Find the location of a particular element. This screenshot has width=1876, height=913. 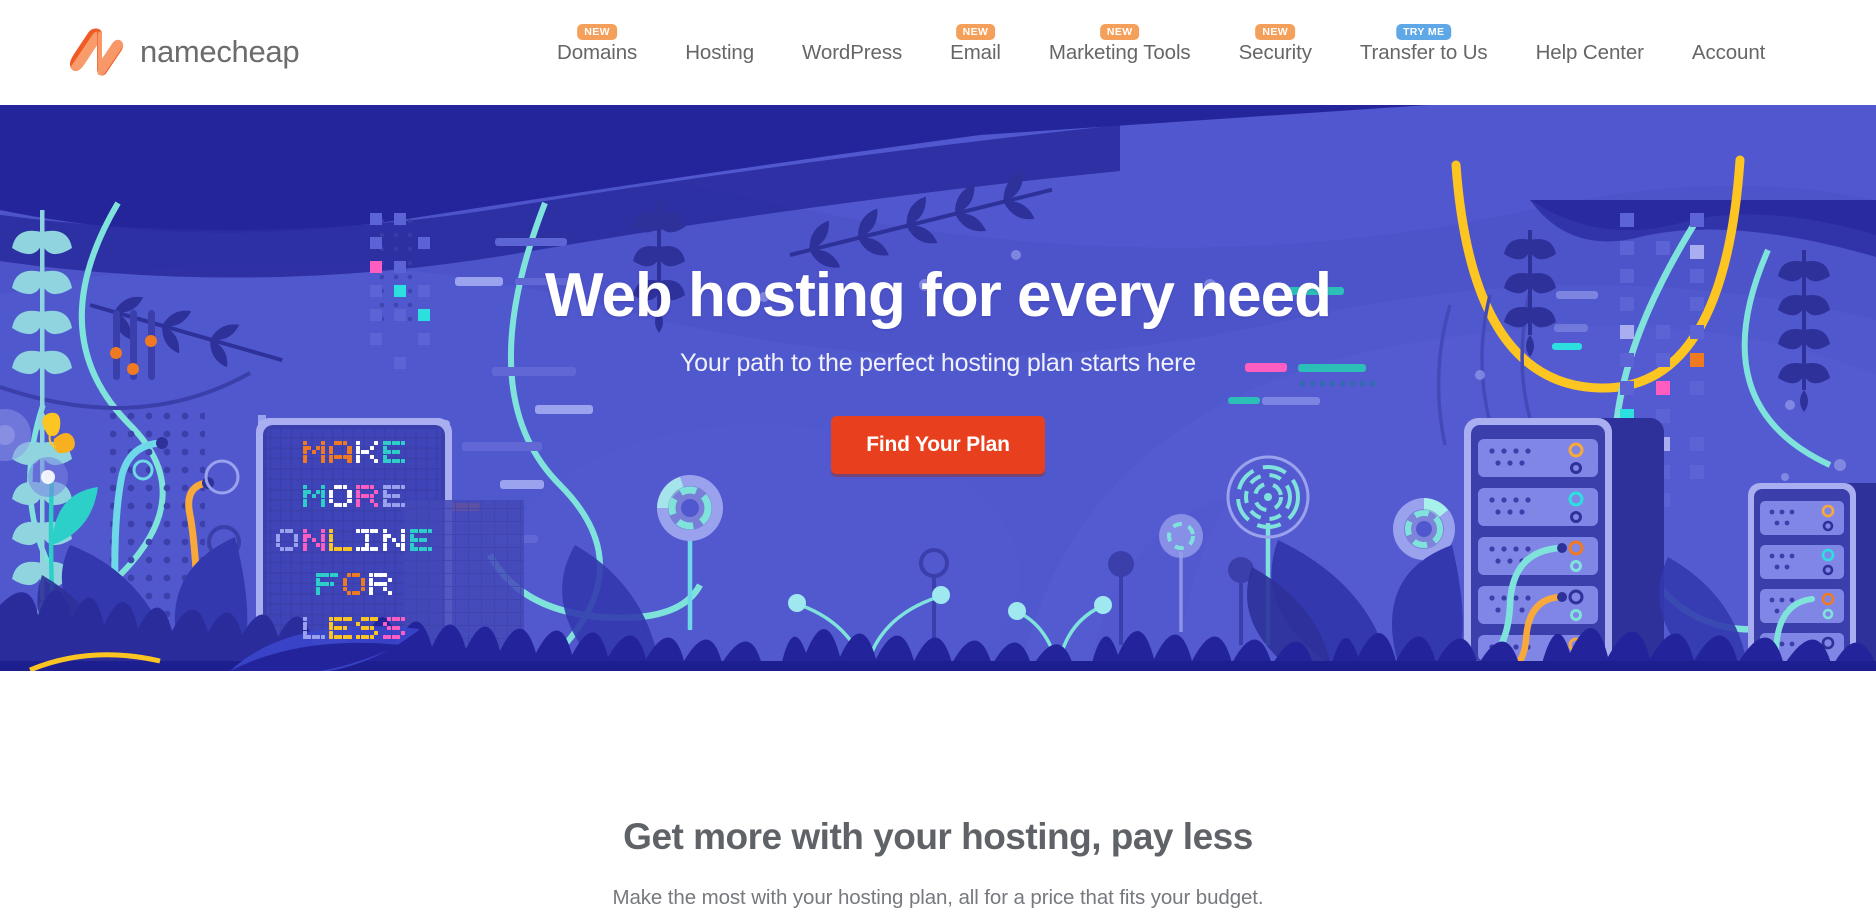

nav-label: Help Center is located at coordinates (1589, 52).